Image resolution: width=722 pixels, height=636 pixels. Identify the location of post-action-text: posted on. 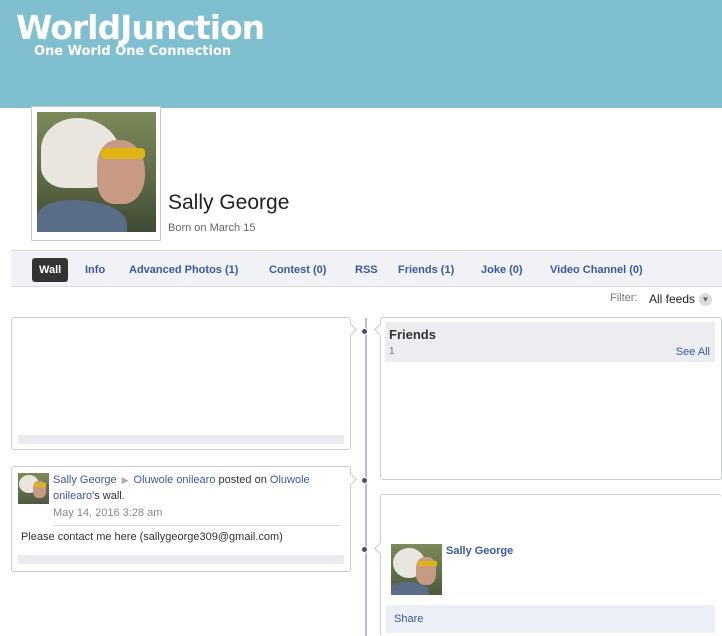
(242, 480).